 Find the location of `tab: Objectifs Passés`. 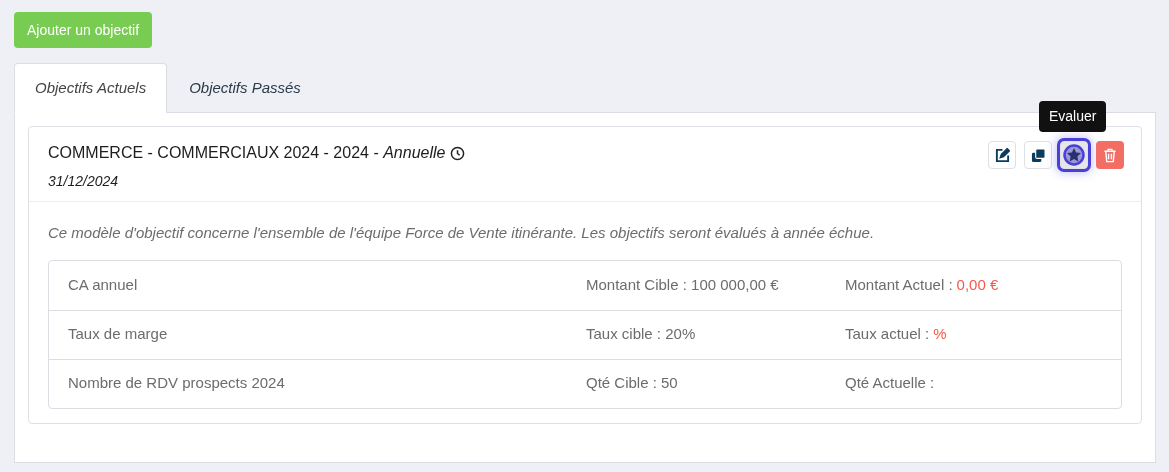

tab: Objectifs Passés is located at coordinates (245, 88).